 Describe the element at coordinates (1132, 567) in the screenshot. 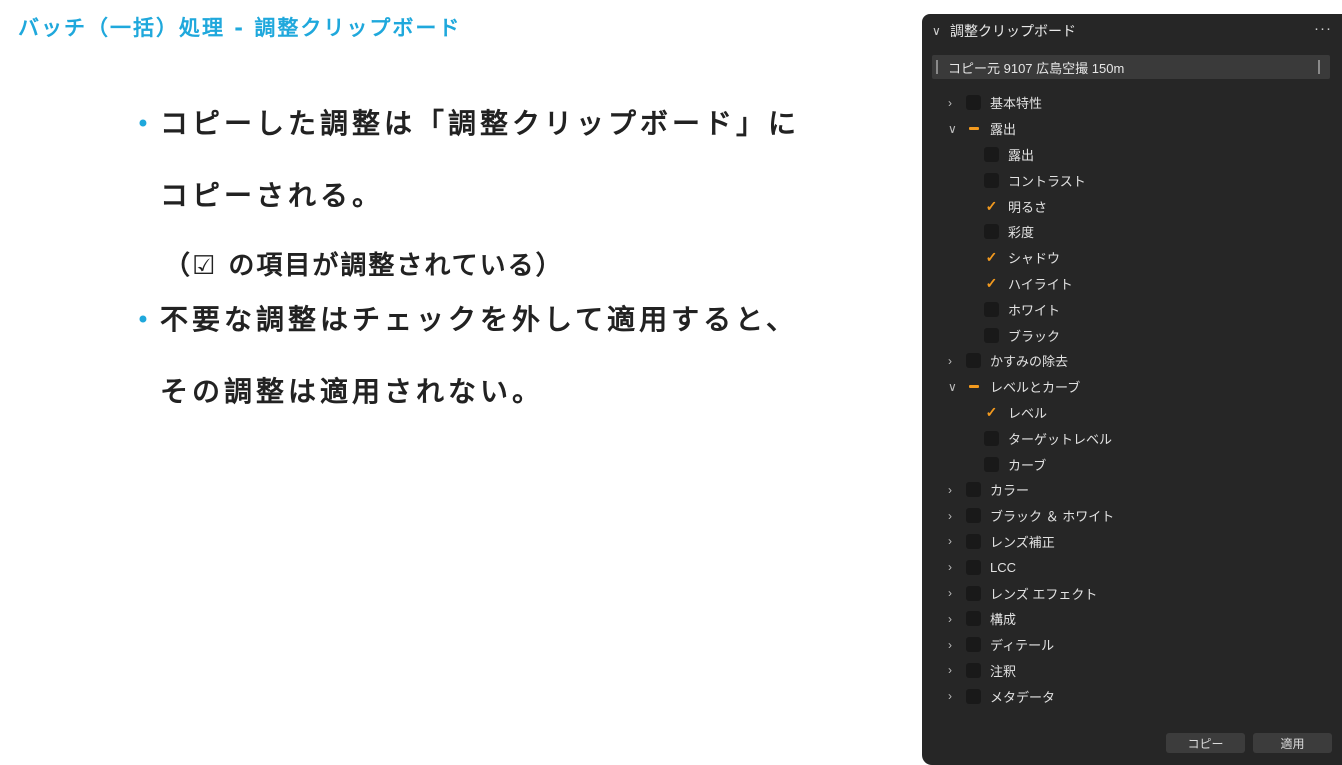

I see `adjustment-group-row: ›✓ LCC` at that location.